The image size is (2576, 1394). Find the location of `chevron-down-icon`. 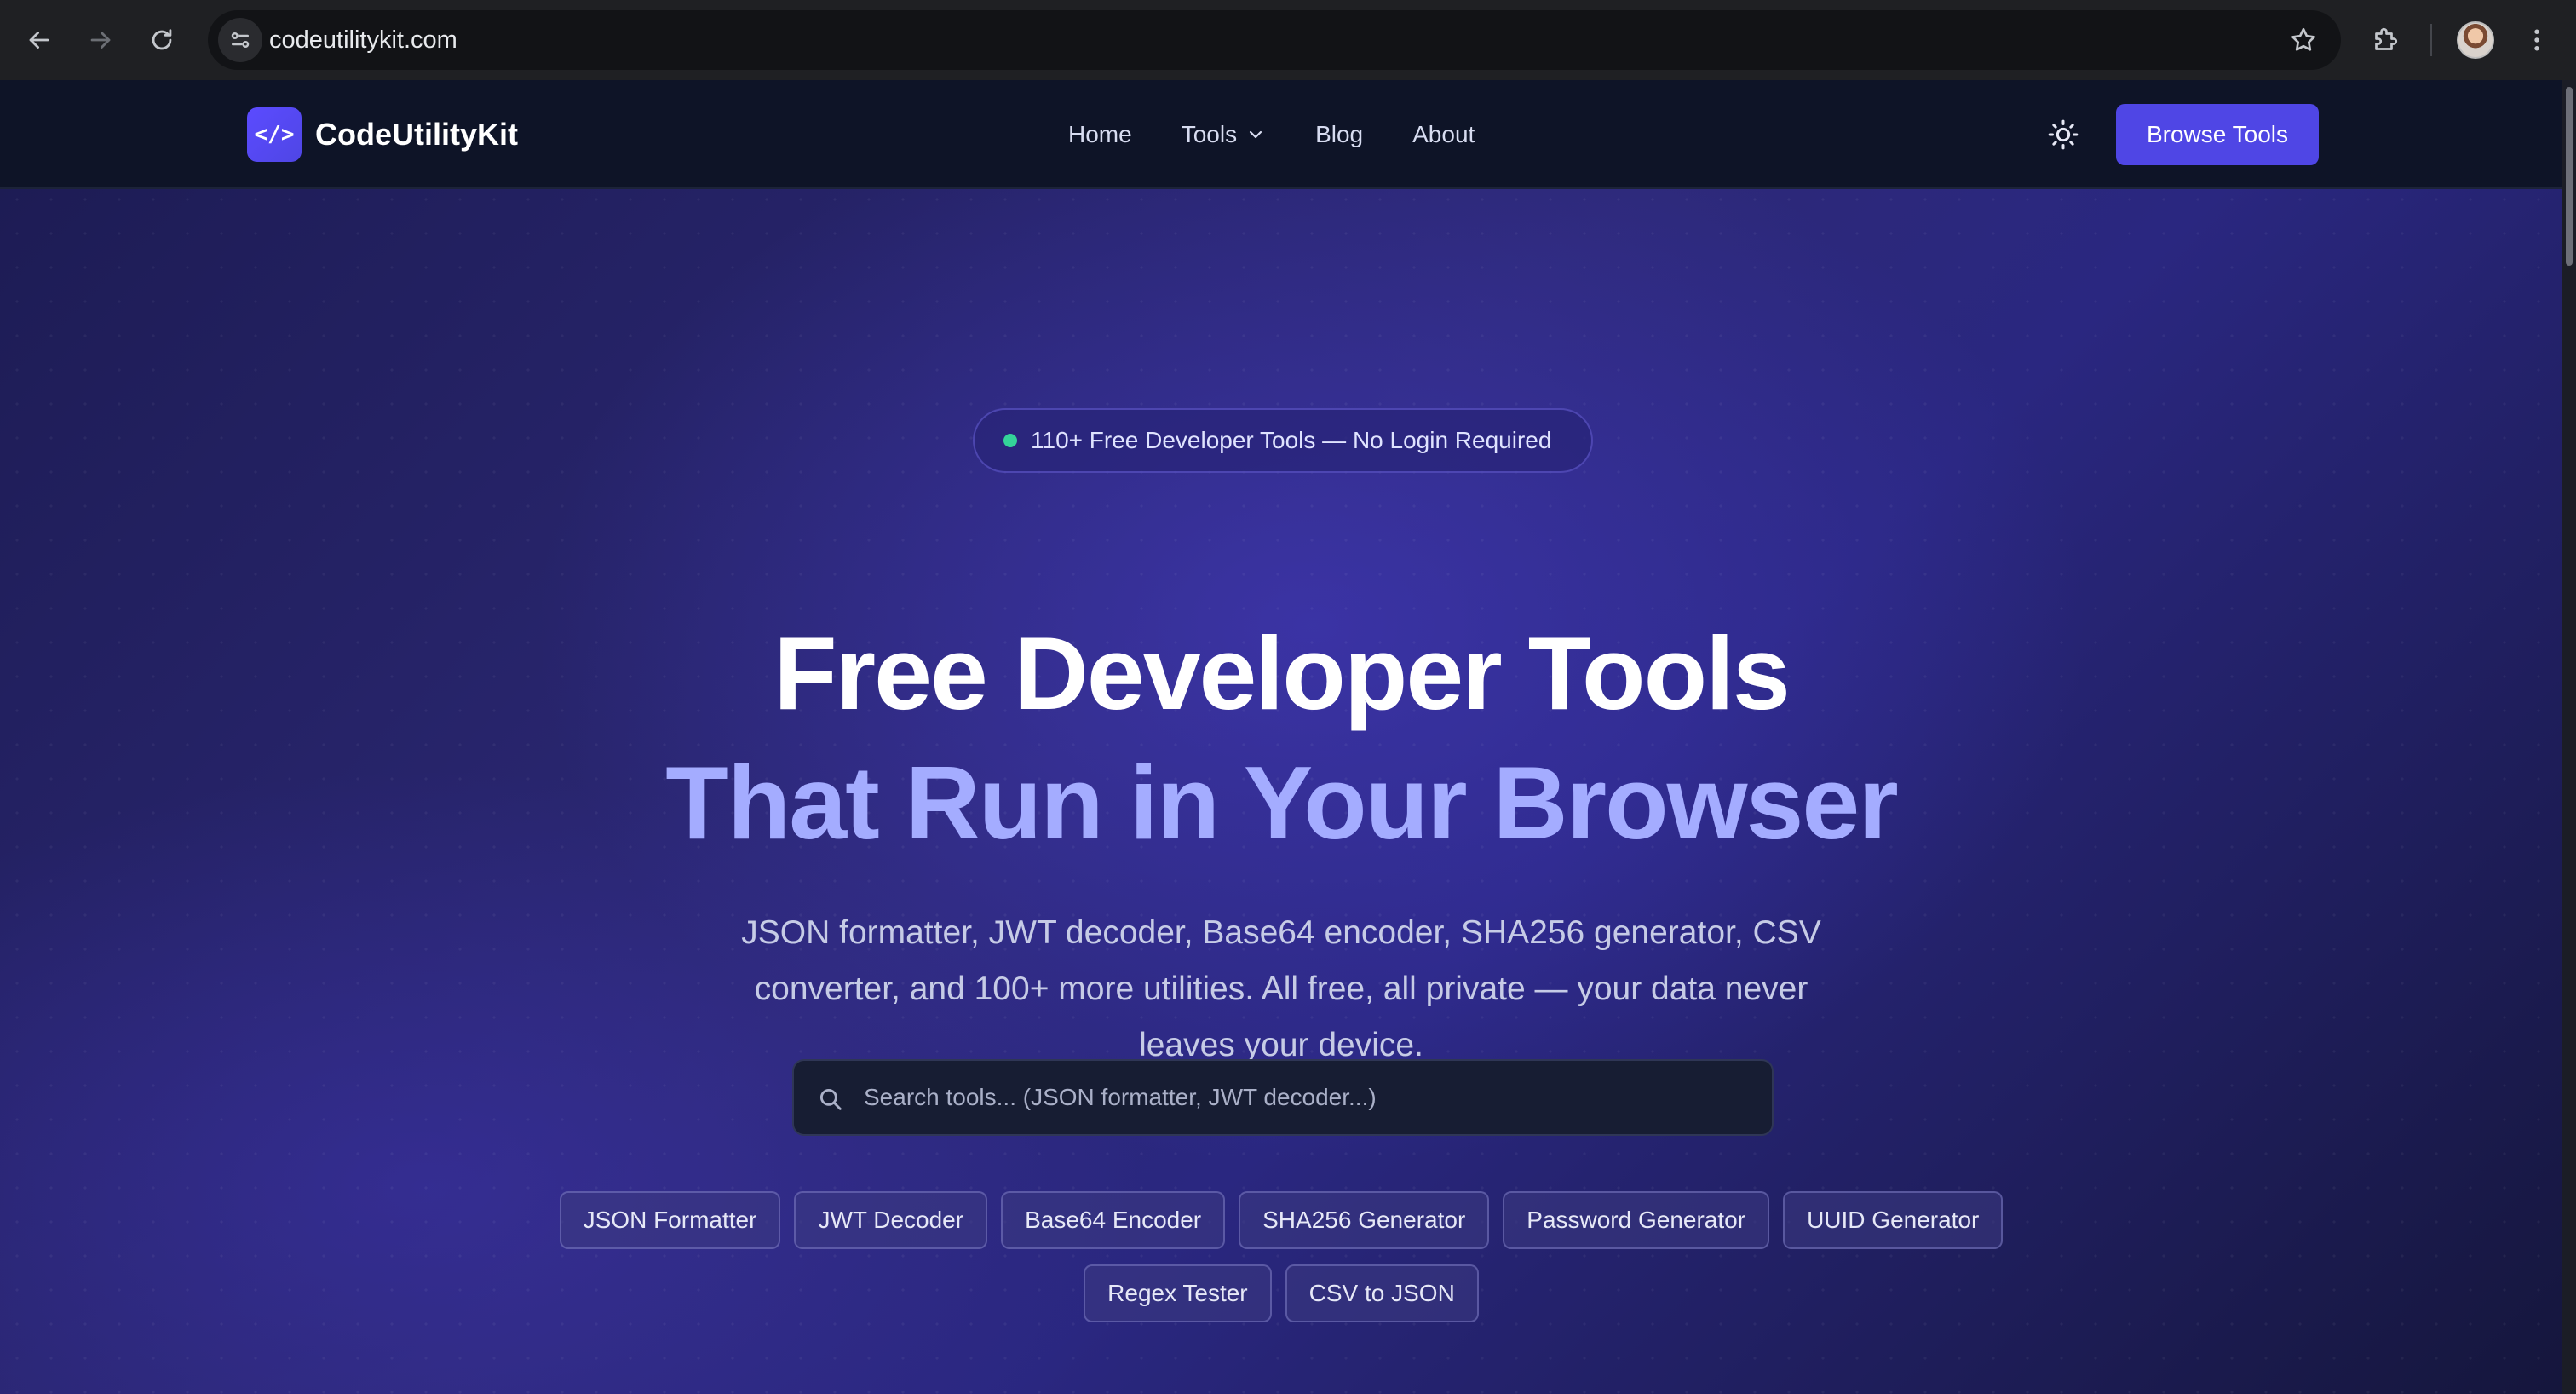

chevron-down-icon is located at coordinates (1256, 134).